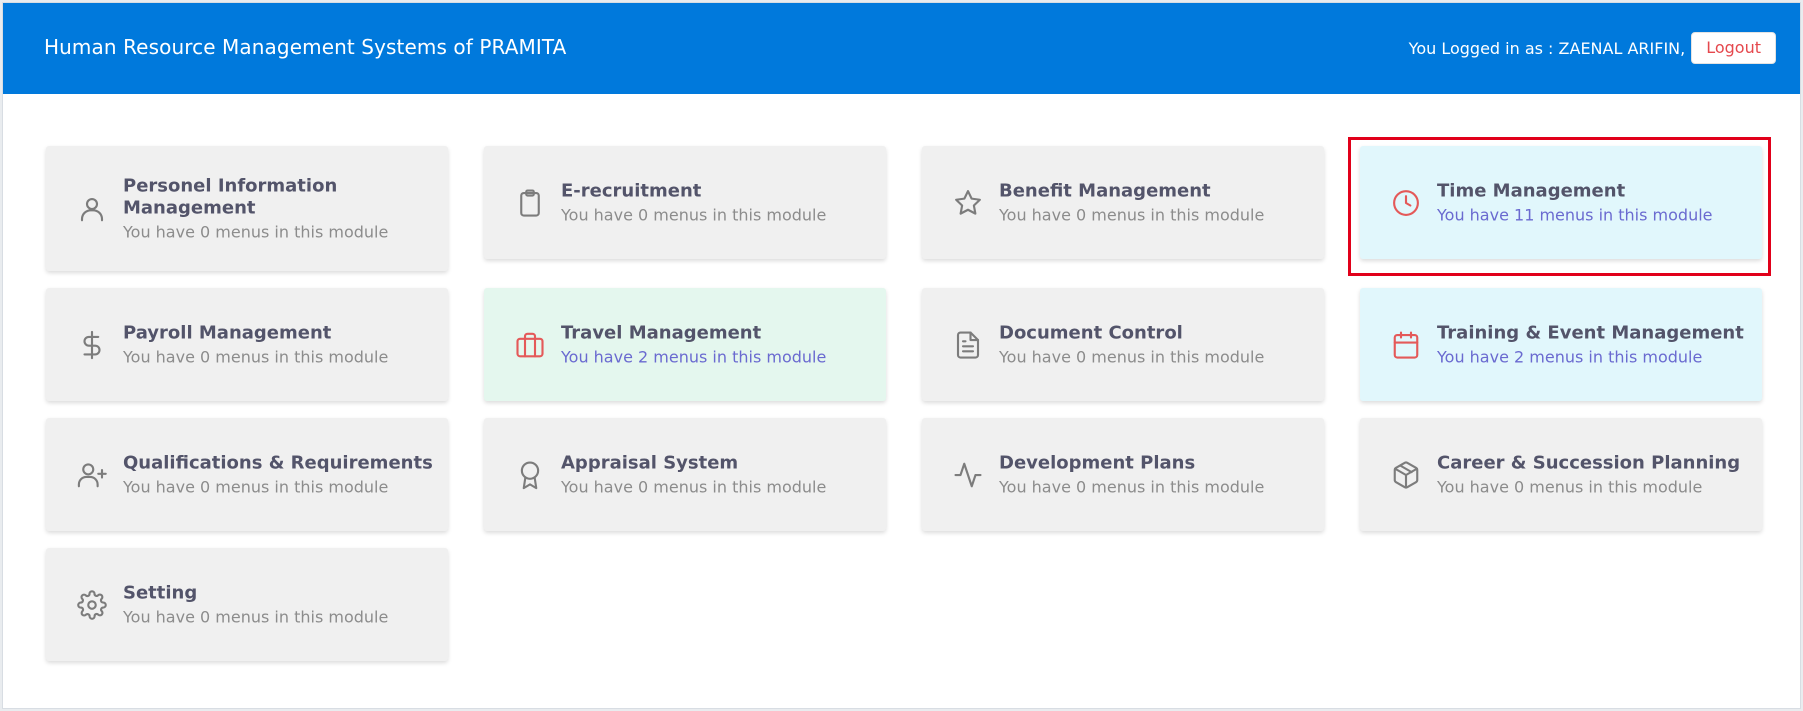 The image size is (1803, 711). Describe the element at coordinates (650, 462) in the screenshot. I see `module-title: Appraisal System` at that location.